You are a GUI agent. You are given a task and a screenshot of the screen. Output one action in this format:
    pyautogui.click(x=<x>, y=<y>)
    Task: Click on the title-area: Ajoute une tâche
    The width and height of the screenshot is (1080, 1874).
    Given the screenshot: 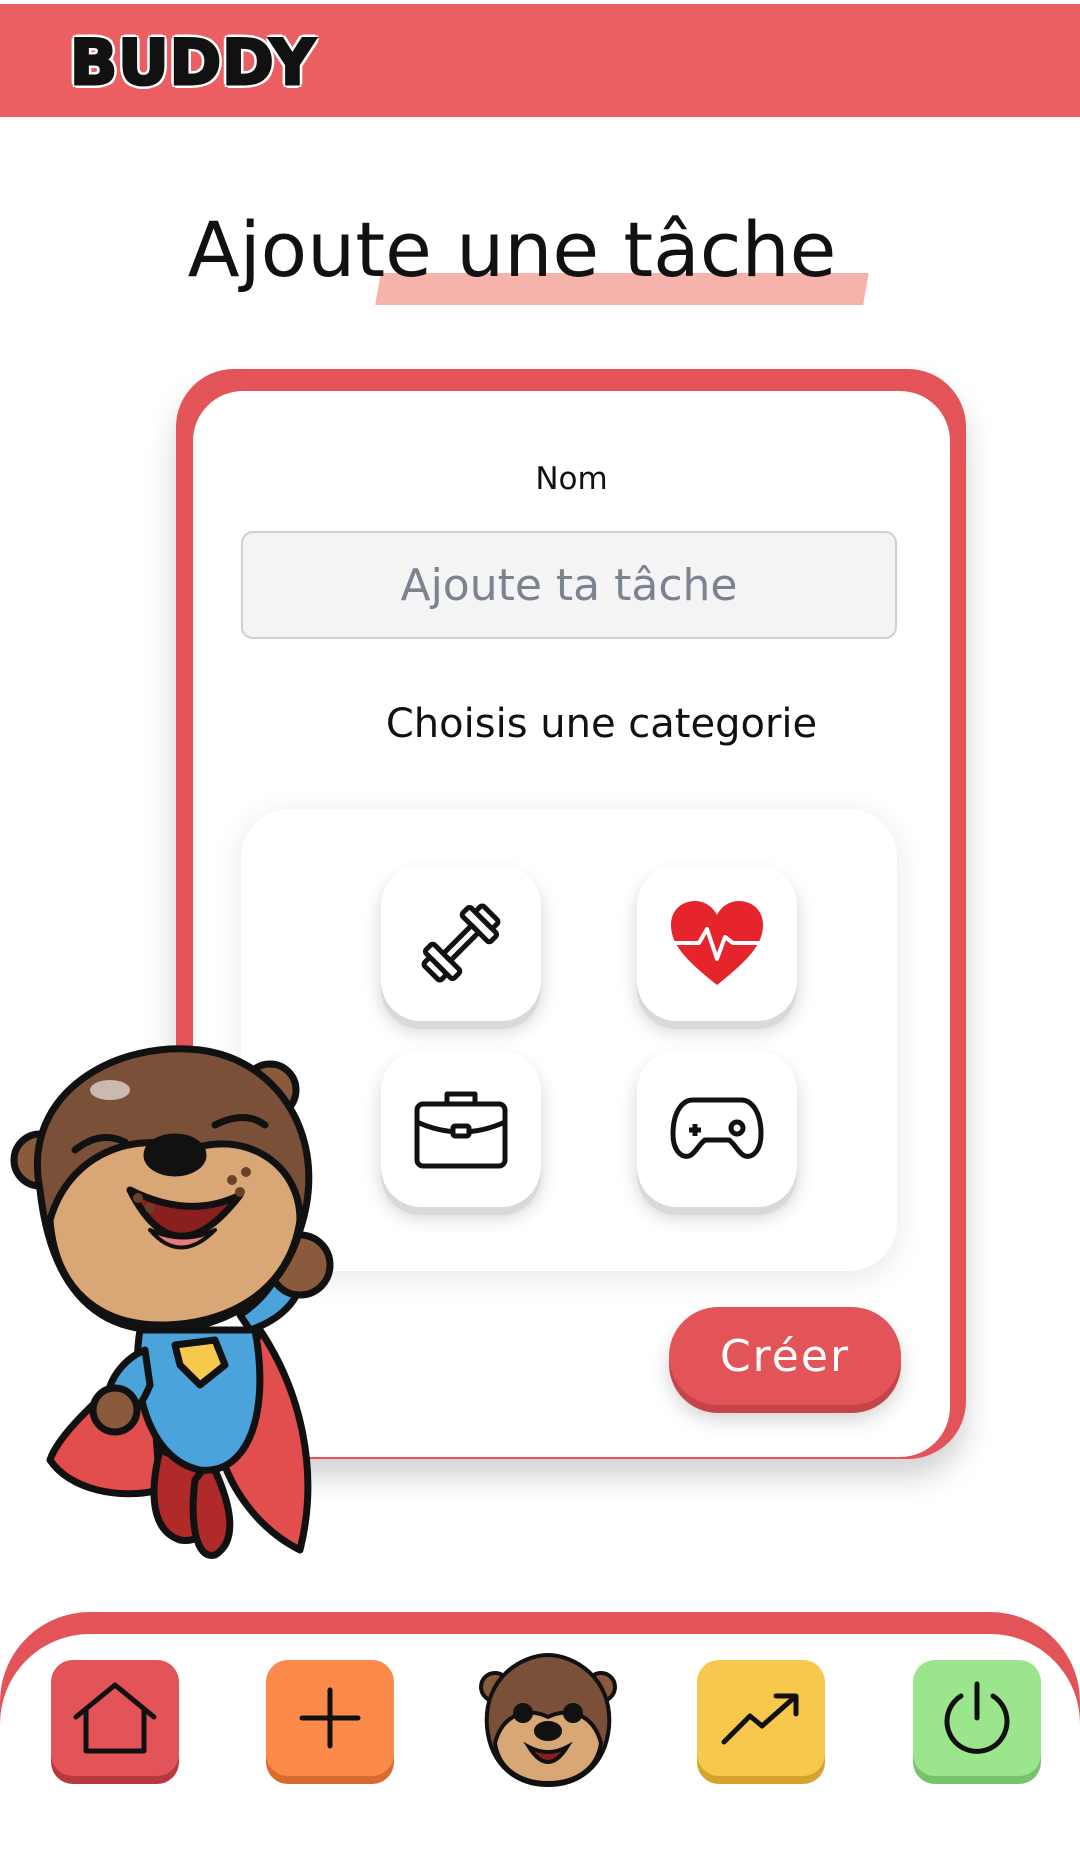 What is the action you would take?
    pyautogui.click(x=540, y=265)
    